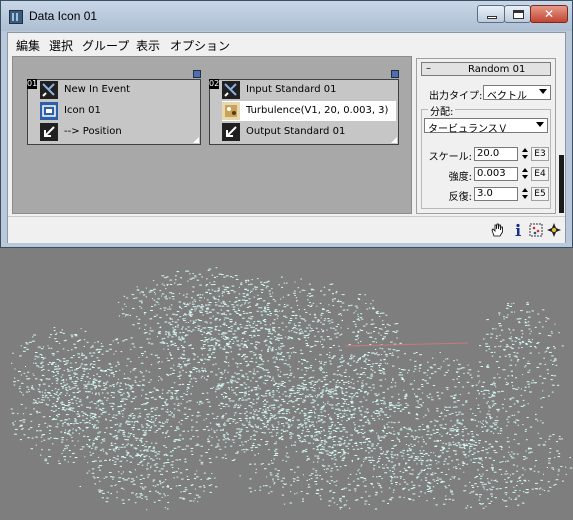  Describe the element at coordinates (540, 154) in the screenshot. I see `scale-expression-button: E3` at that location.